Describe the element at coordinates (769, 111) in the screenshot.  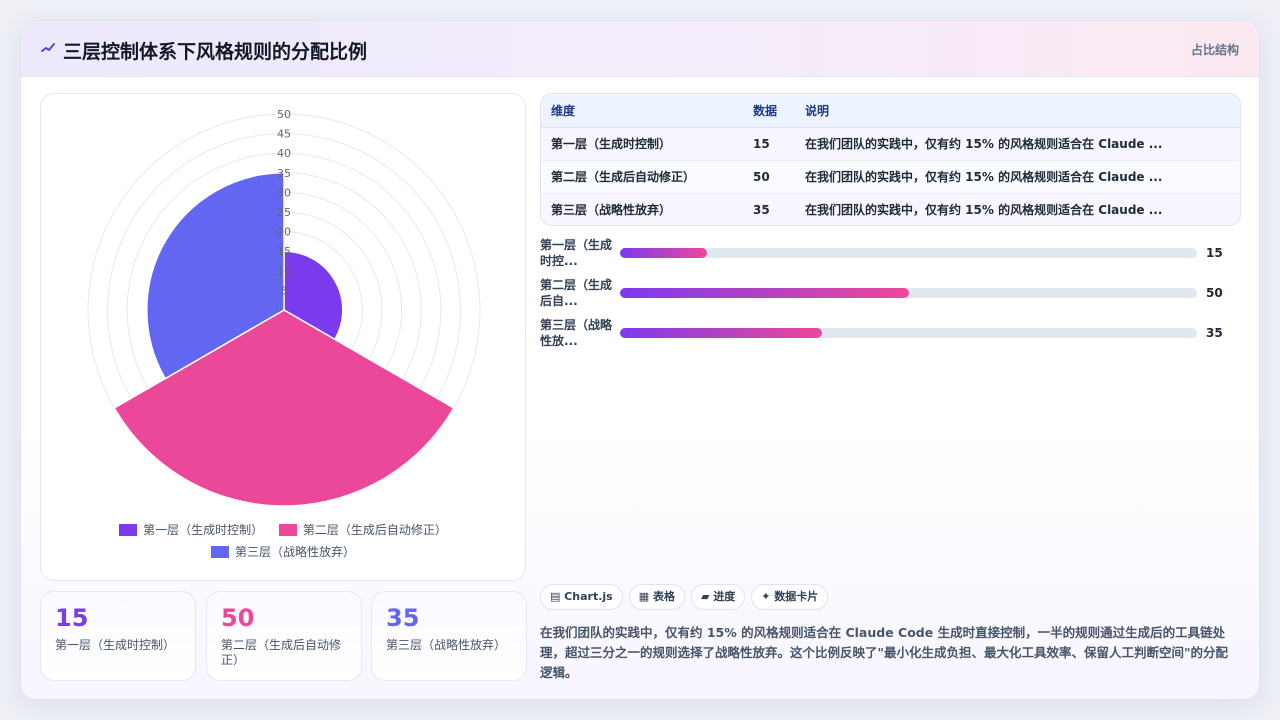
I see `column-header-data: 数据` at that location.